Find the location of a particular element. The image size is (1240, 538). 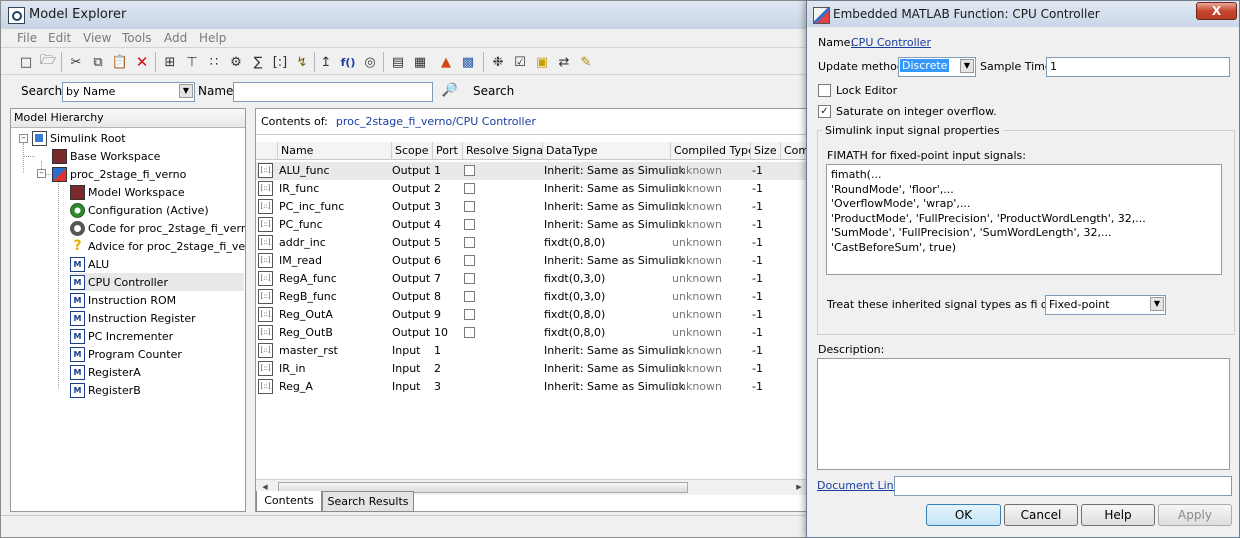

close-button: X is located at coordinates (1216, 11).